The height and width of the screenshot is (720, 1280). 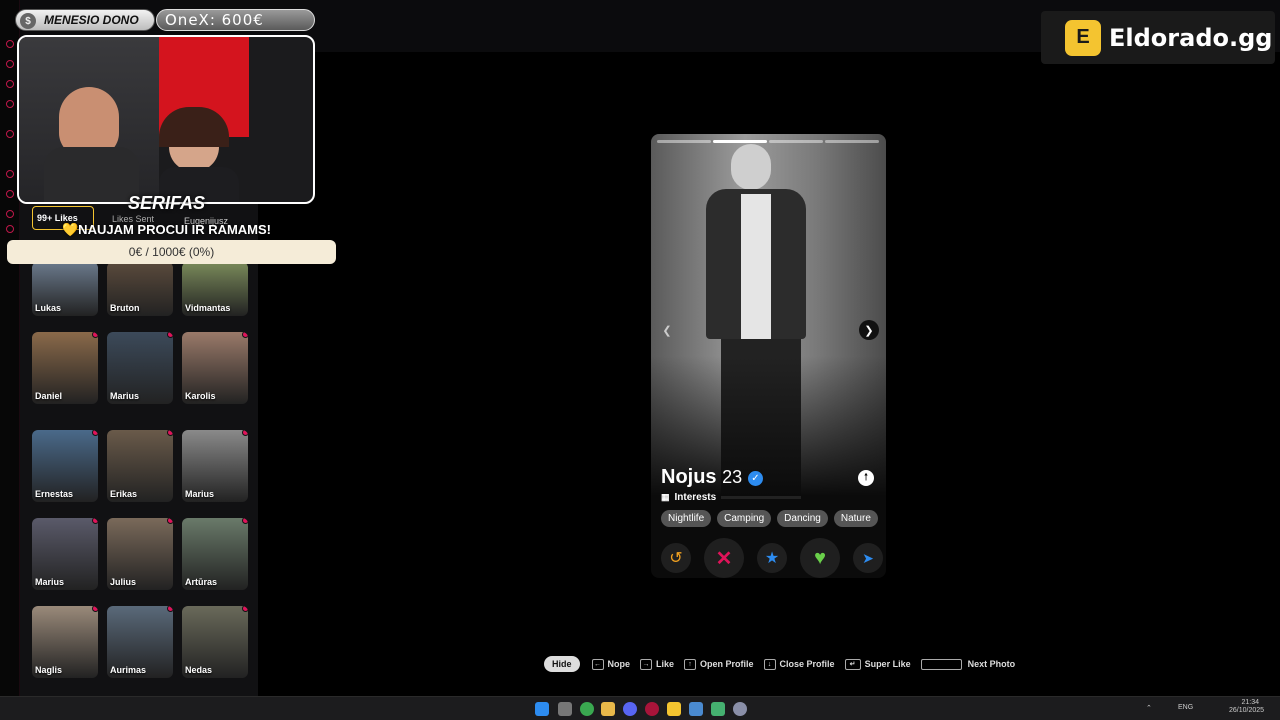 I want to click on hide-hints-button: Hide, so click(x=562, y=664).